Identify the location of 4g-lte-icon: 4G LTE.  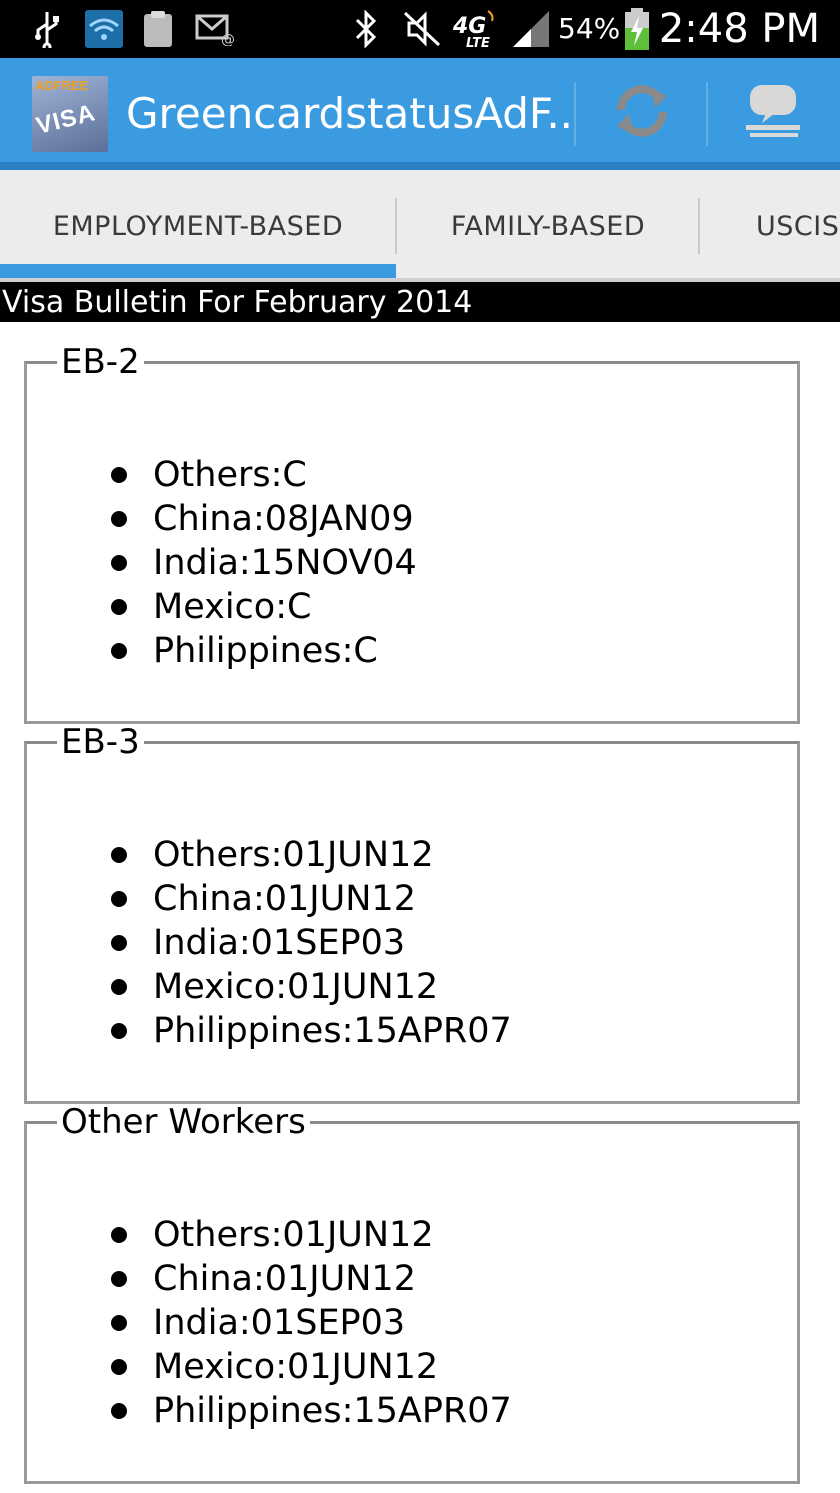
(477, 29).